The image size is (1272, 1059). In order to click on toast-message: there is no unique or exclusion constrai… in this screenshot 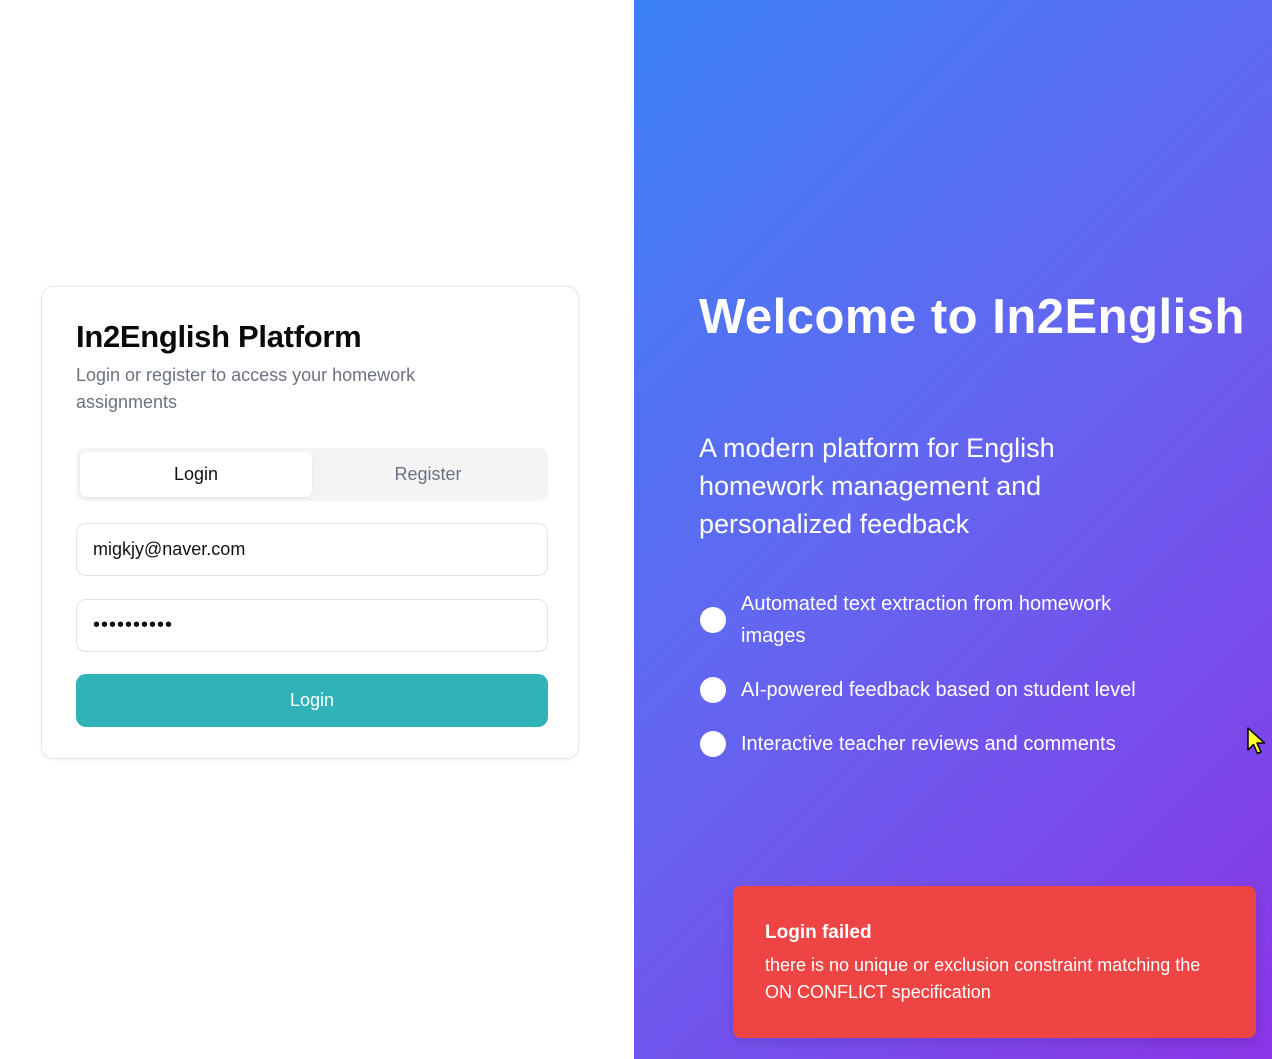, I will do `click(983, 978)`.